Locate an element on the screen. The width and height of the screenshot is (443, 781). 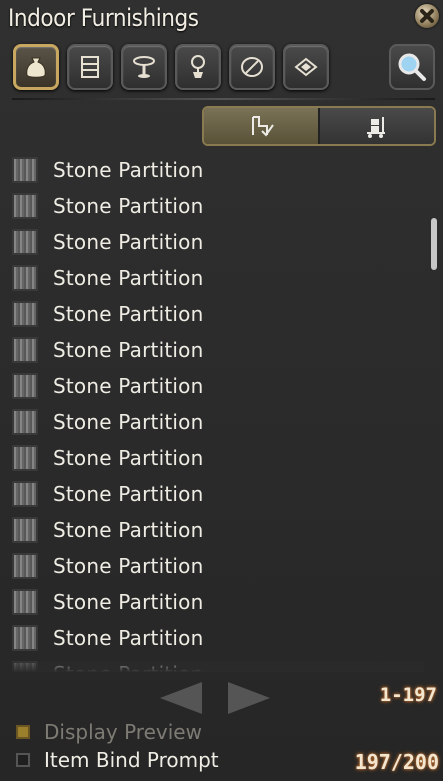
table-icon is located at coordinates (144, 67).